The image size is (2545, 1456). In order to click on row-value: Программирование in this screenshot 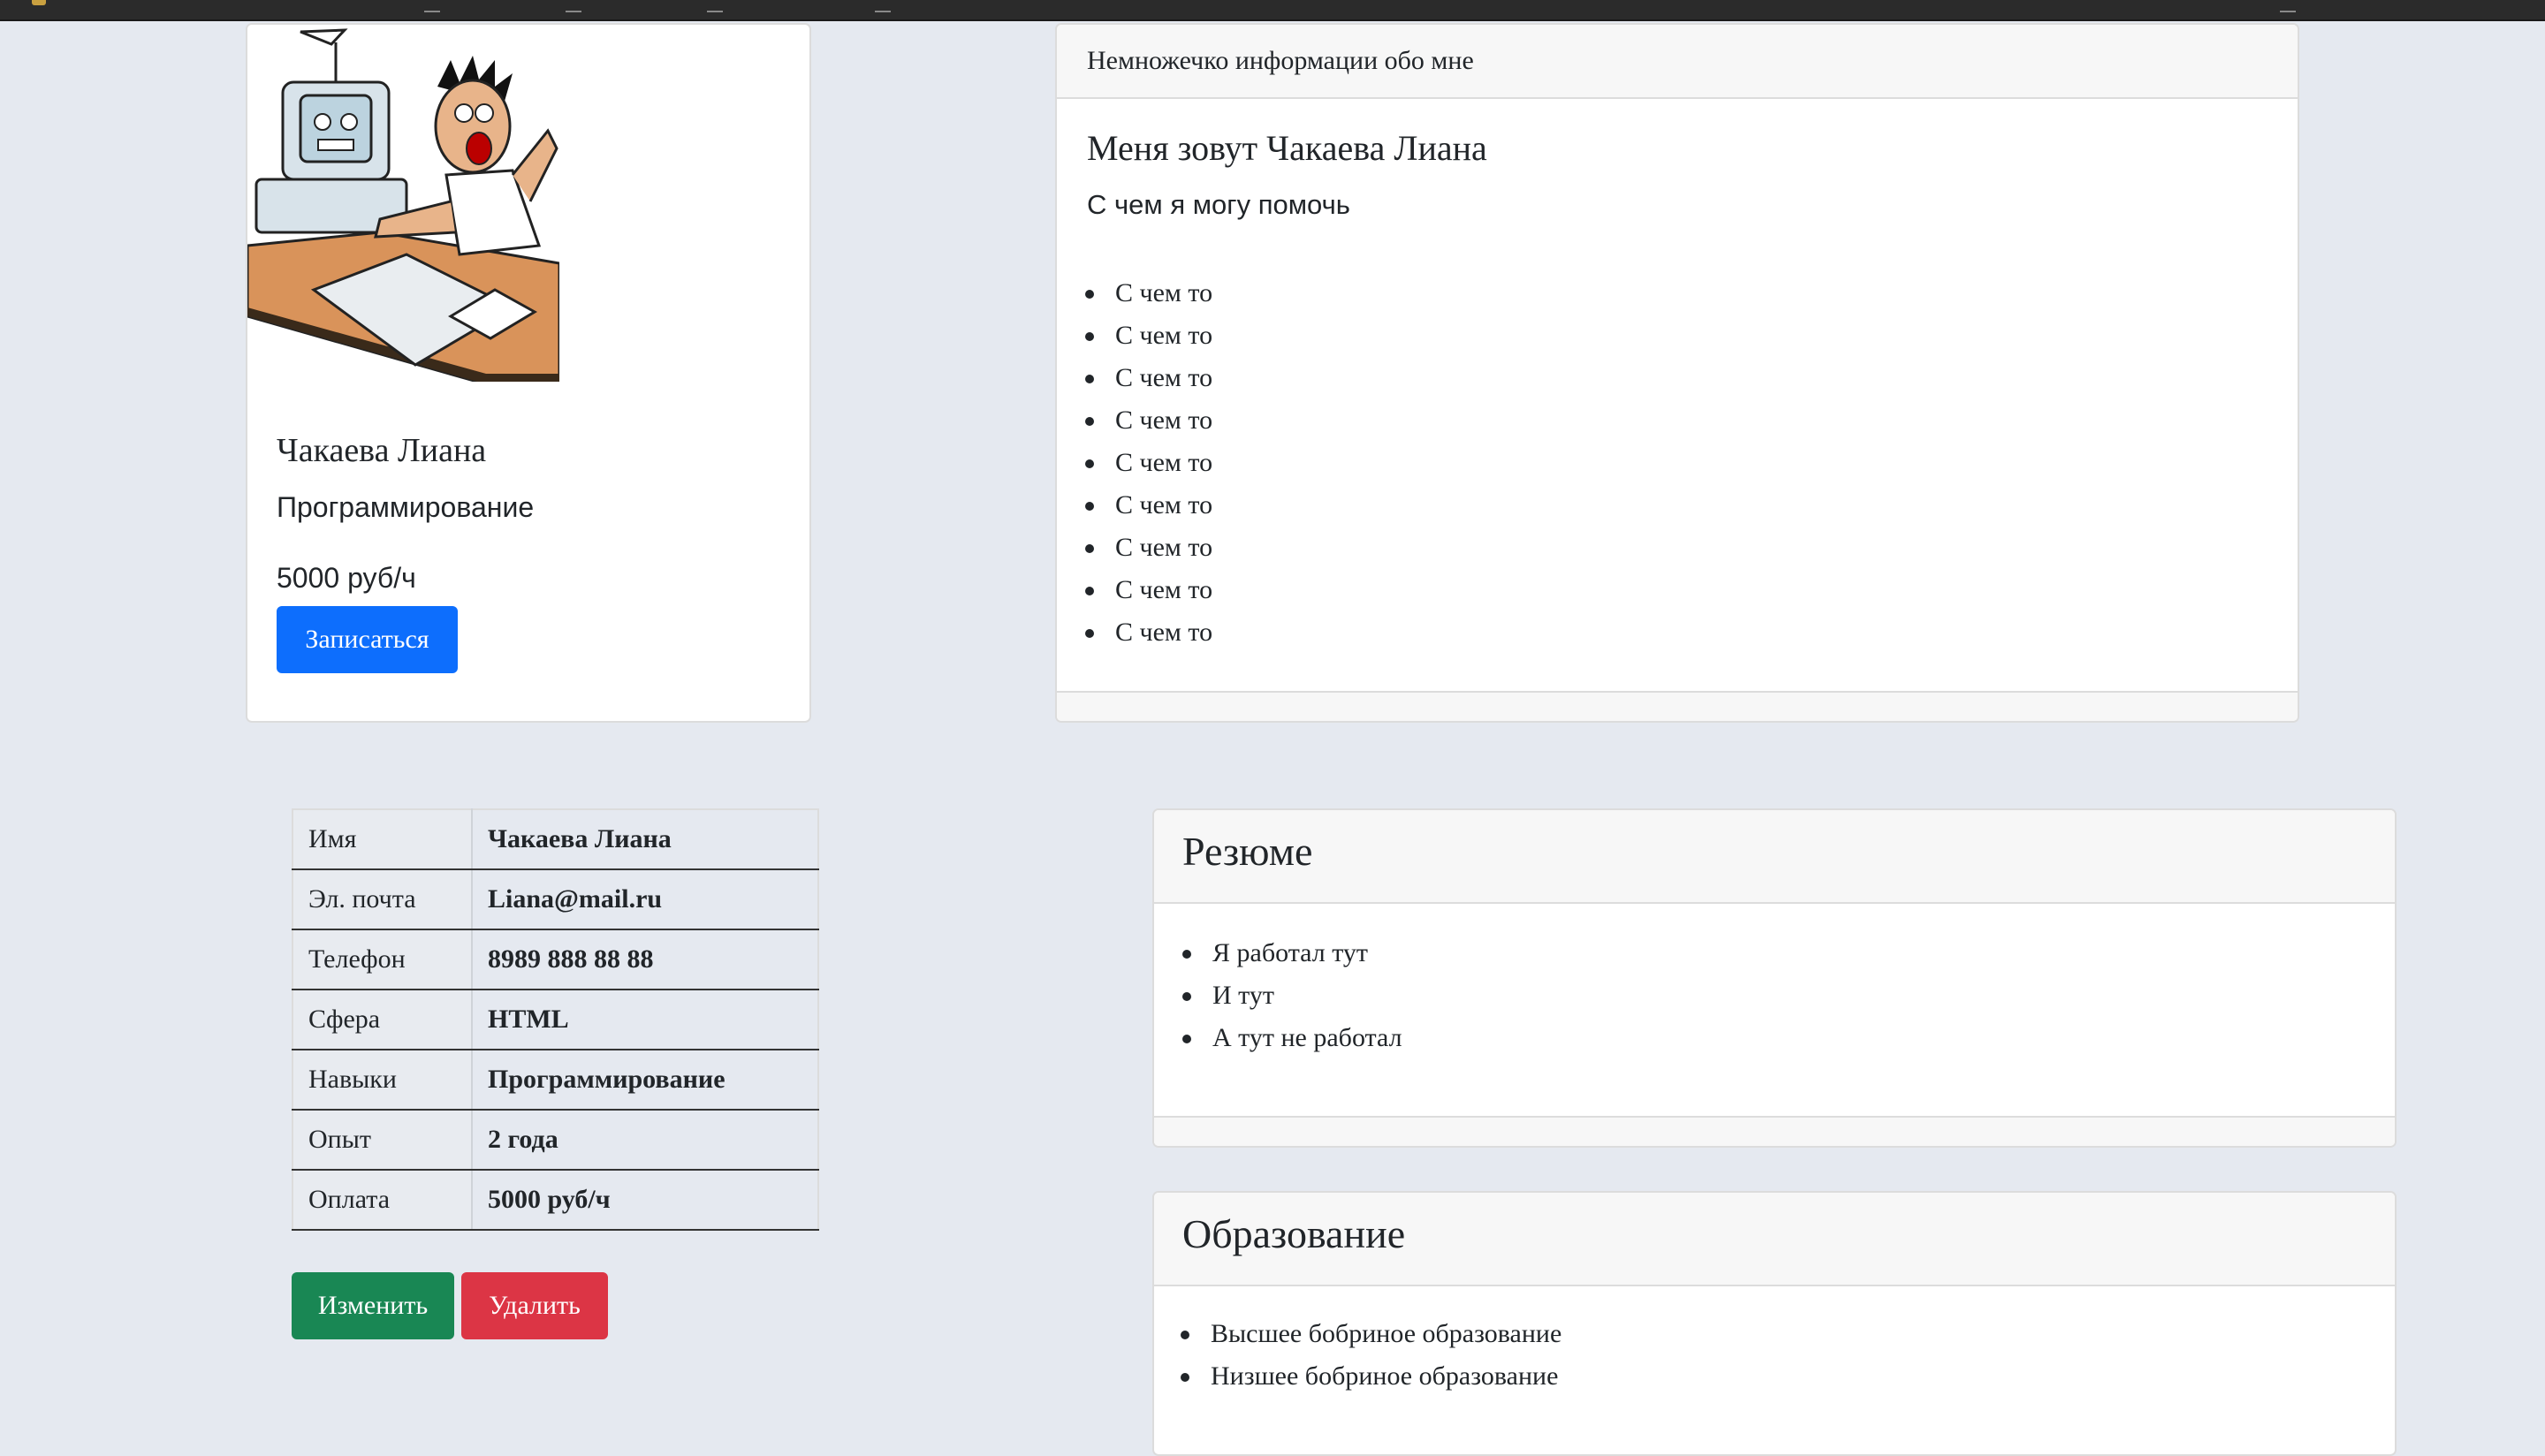, I will do `click(645, 1080)`.